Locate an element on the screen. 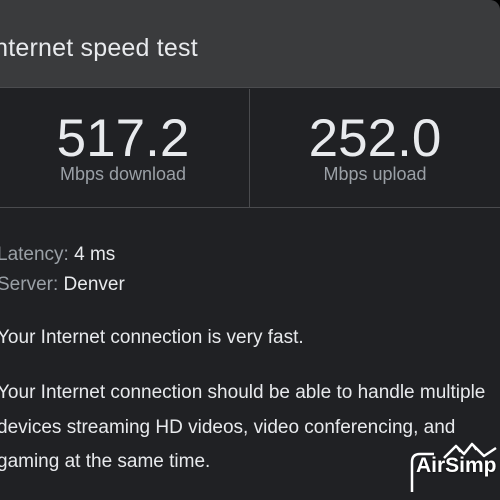 The height and width of the screenshot is (500, 500). speed-summary: Your Internet connection is very fast. is located at coordinates (152, 337).